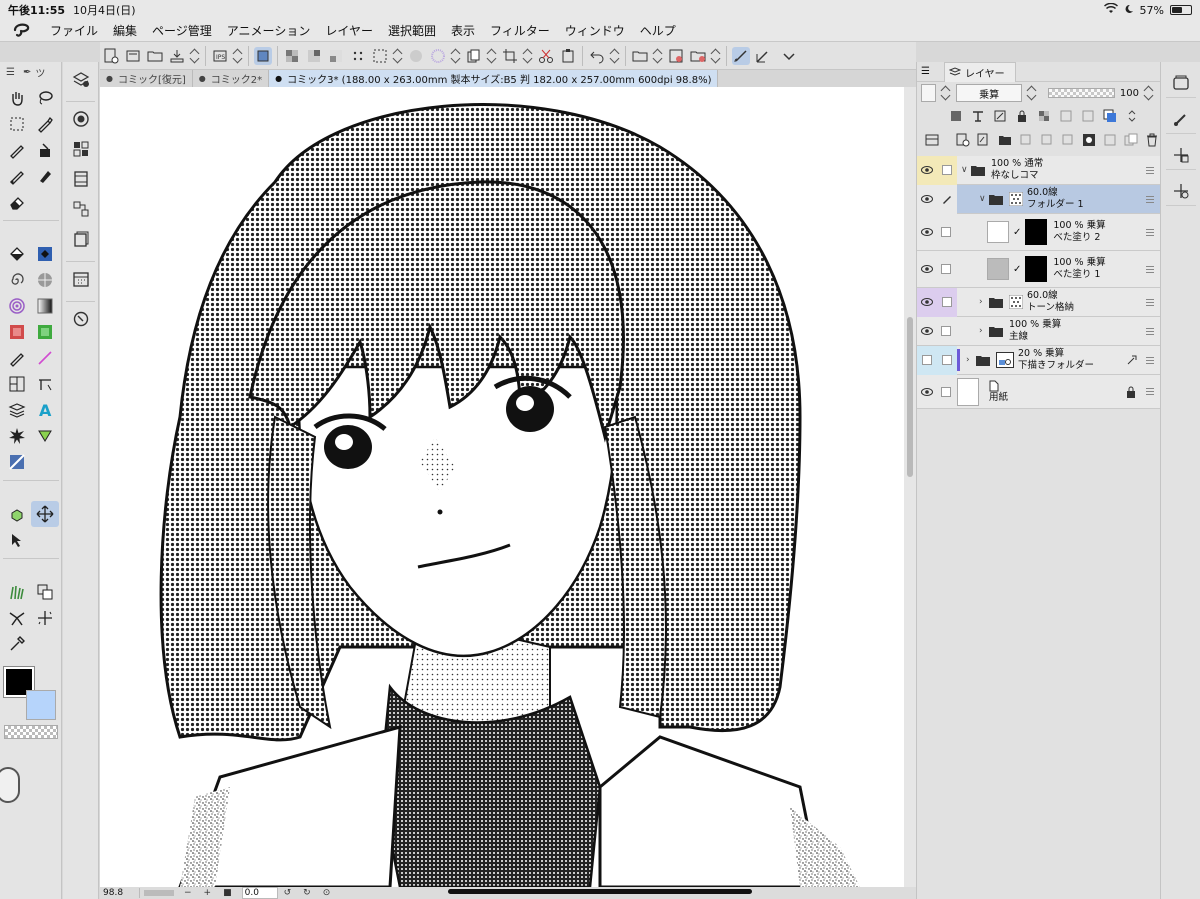 This screenshot has width=1200, height=899. I want to click on material-icon, so click(676, 56).